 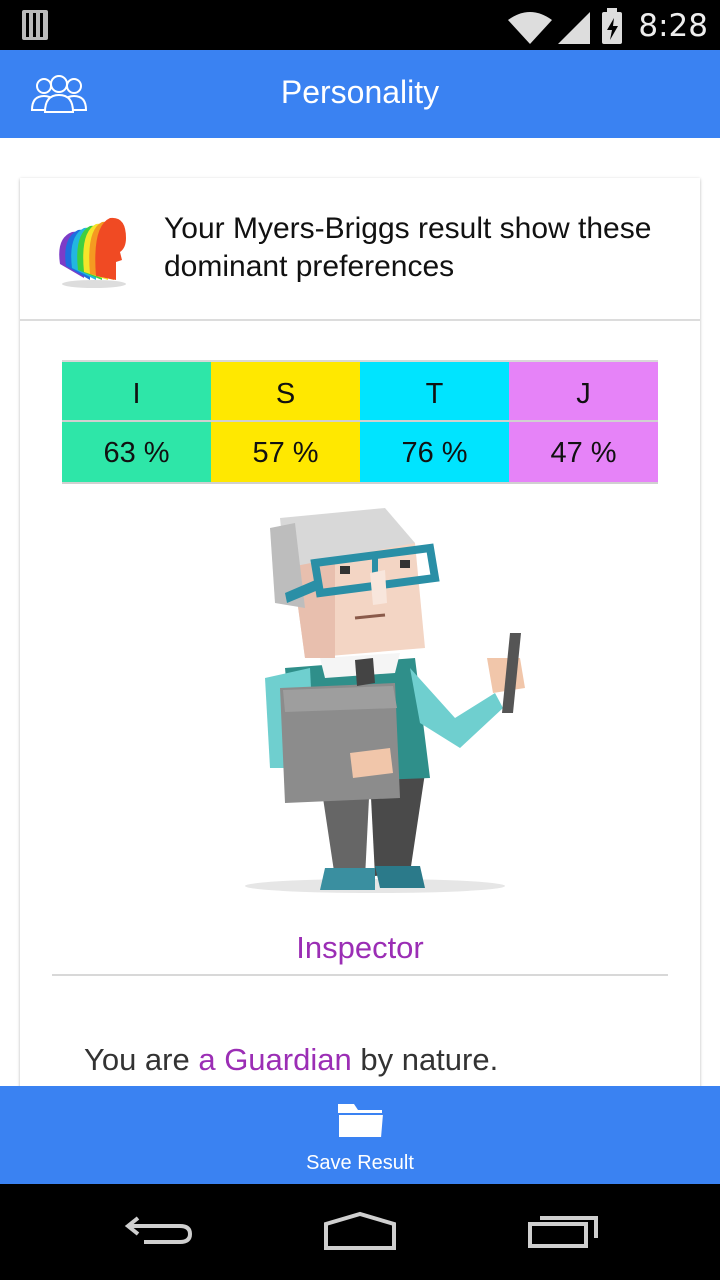 I want to click on recents-icon, so click(x=563, y=1232).